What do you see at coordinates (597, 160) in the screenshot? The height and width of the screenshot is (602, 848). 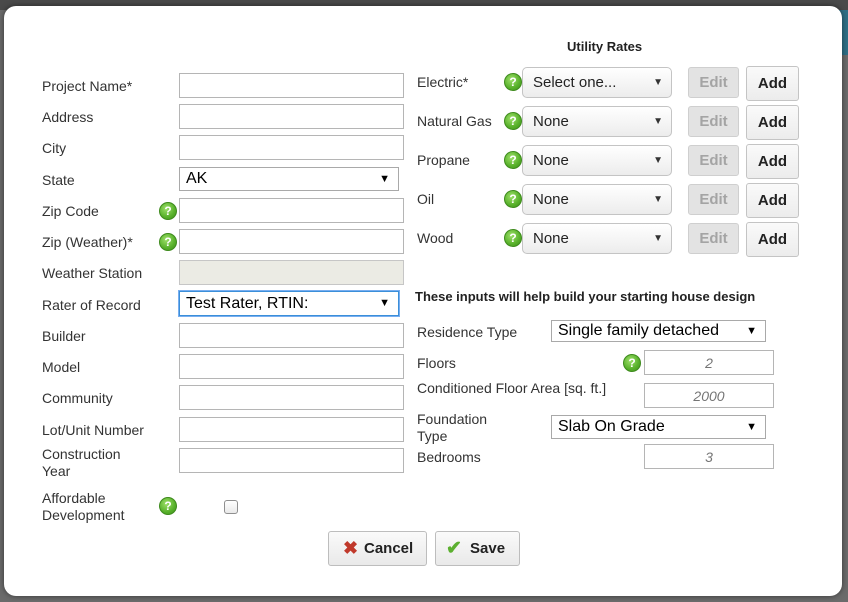 I see `propane-utility-select: None ▼` at bounding box center [597, 160].